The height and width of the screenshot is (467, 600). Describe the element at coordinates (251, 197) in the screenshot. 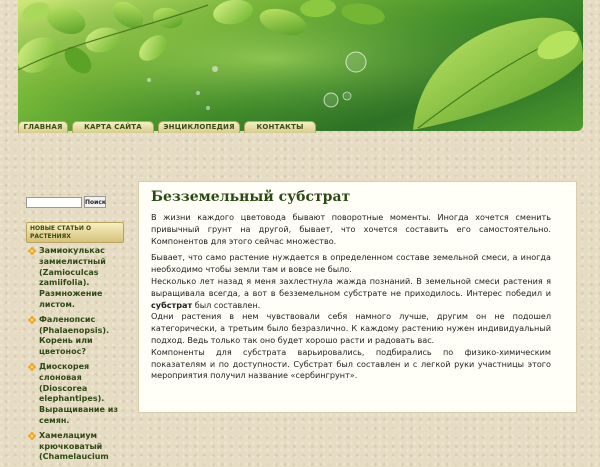

I see `article-title: Безземельный субстрат` at that location.